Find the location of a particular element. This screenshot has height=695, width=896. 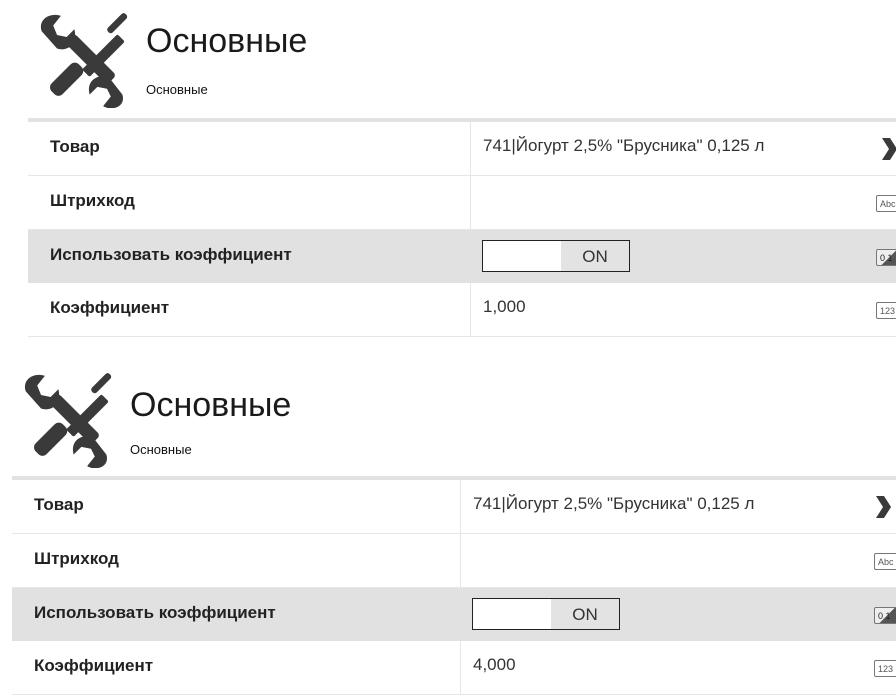

row-coefficient: Коэффициент 1,000 123 is located at coordinates (462, 310).